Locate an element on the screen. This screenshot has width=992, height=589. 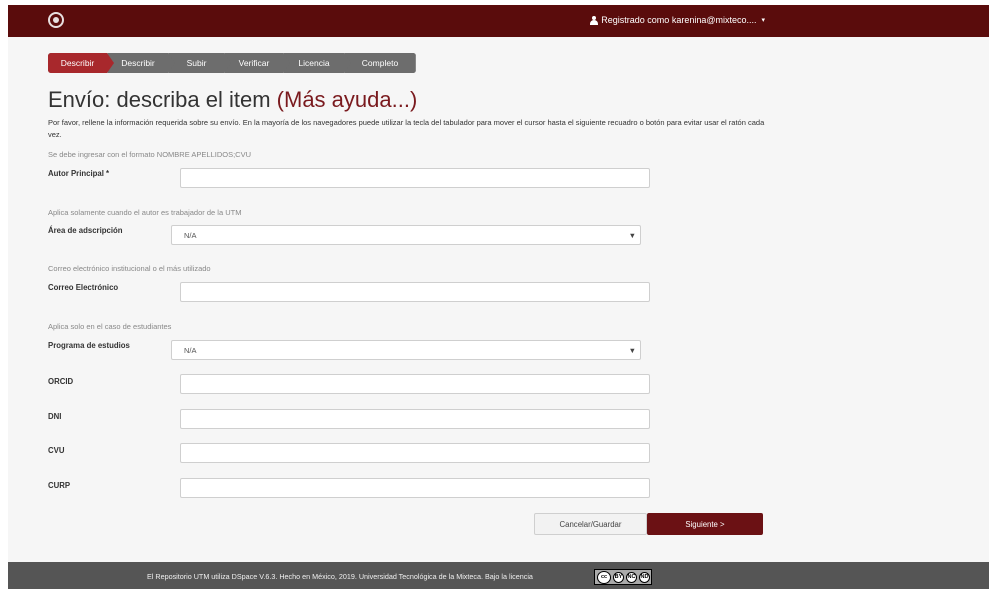
creative-commons-license-badge: cc BY NC ND is located at coordinates (623, 577).